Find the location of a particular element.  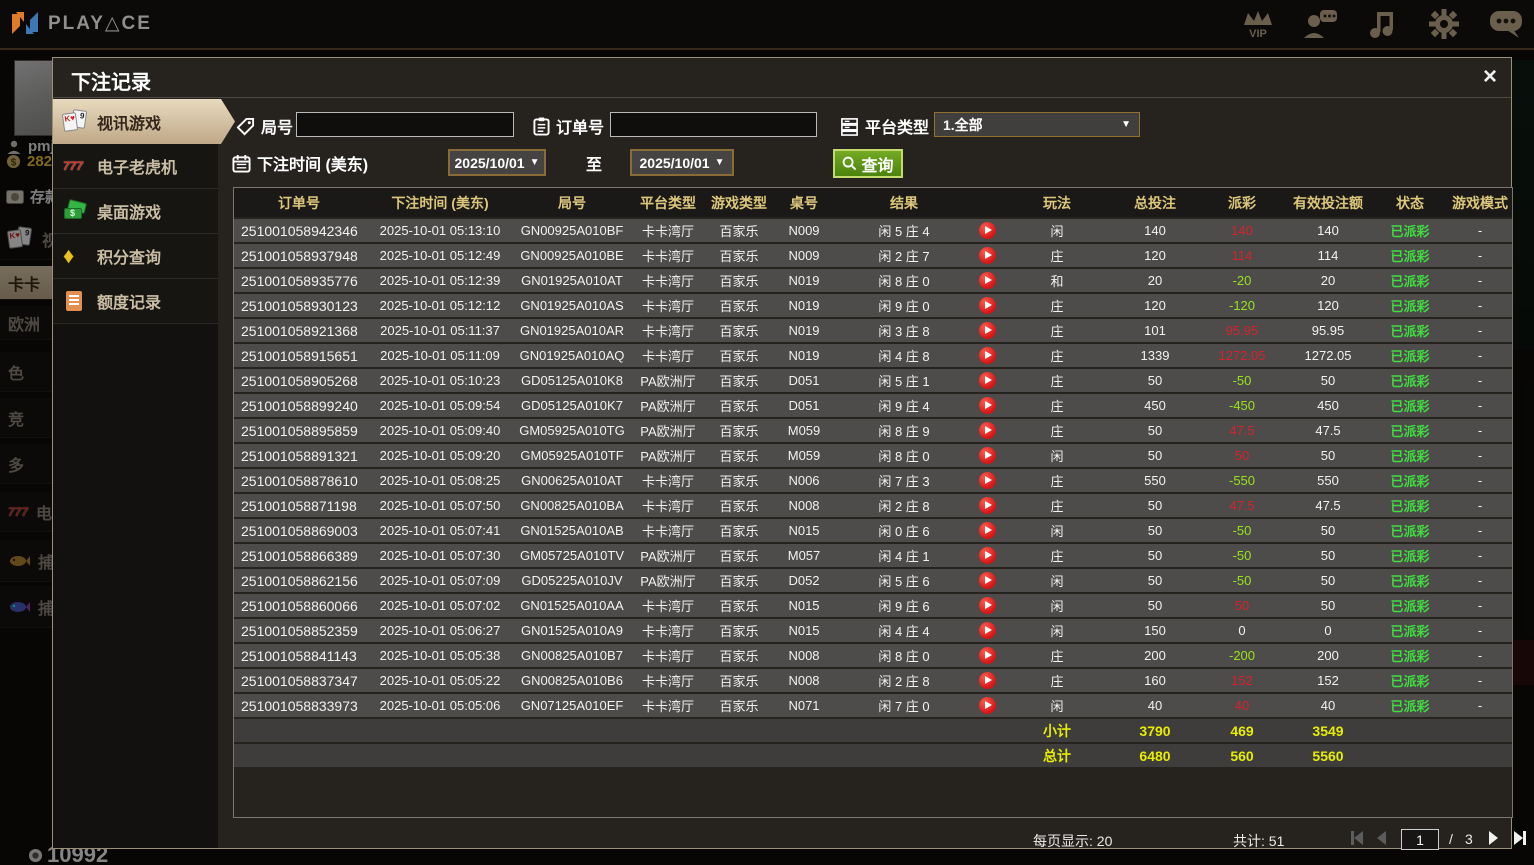

tab-credit-record: 额度记录 is located at coordinates (135, 301).